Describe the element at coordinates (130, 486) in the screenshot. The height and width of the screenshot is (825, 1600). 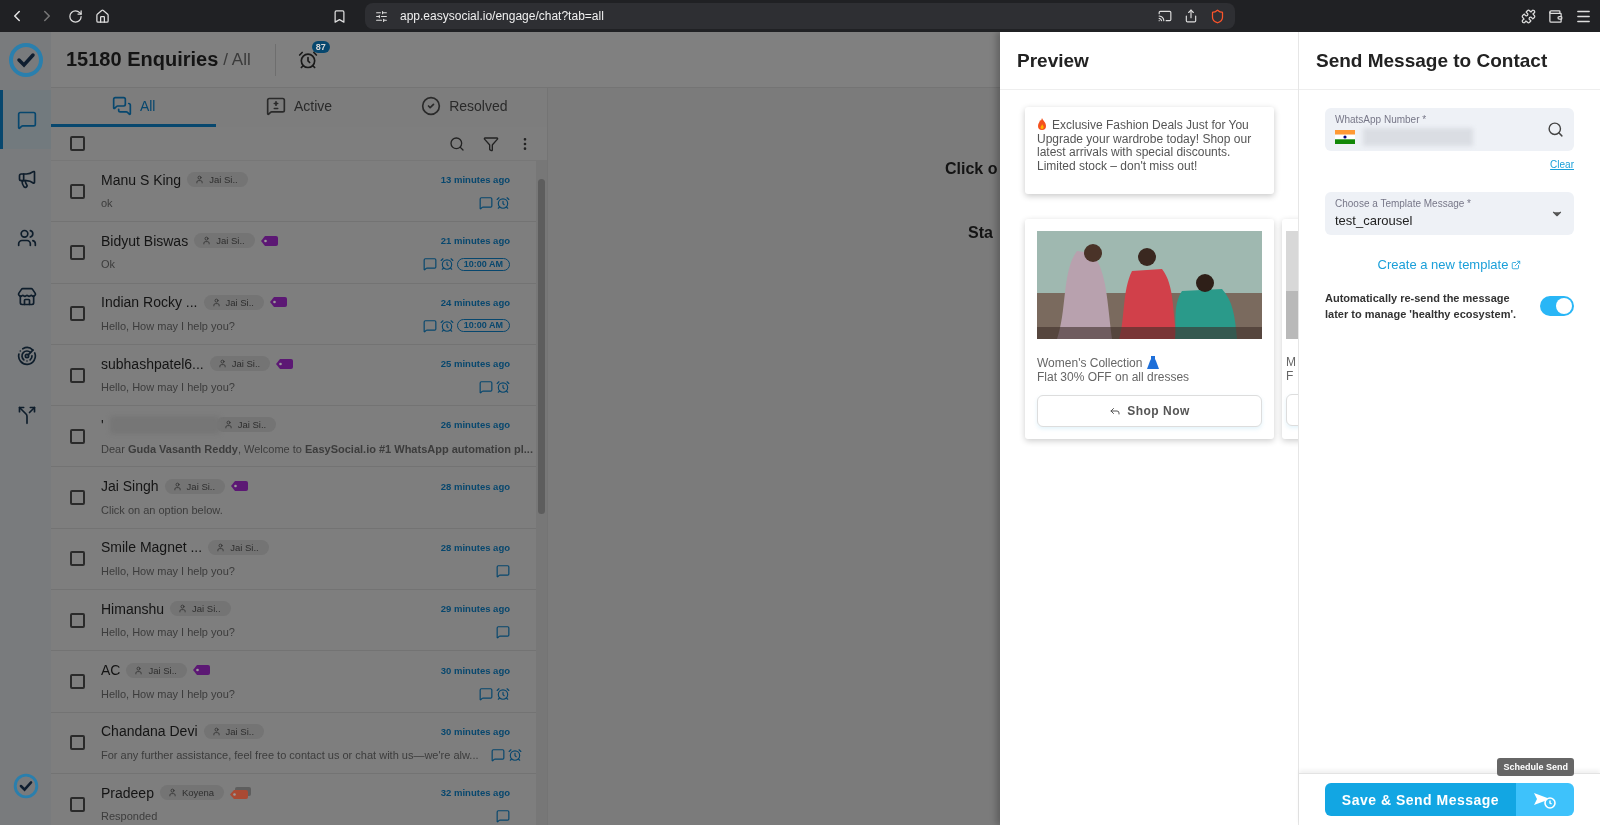
I see `contact-name: Jai Singh` at that location.